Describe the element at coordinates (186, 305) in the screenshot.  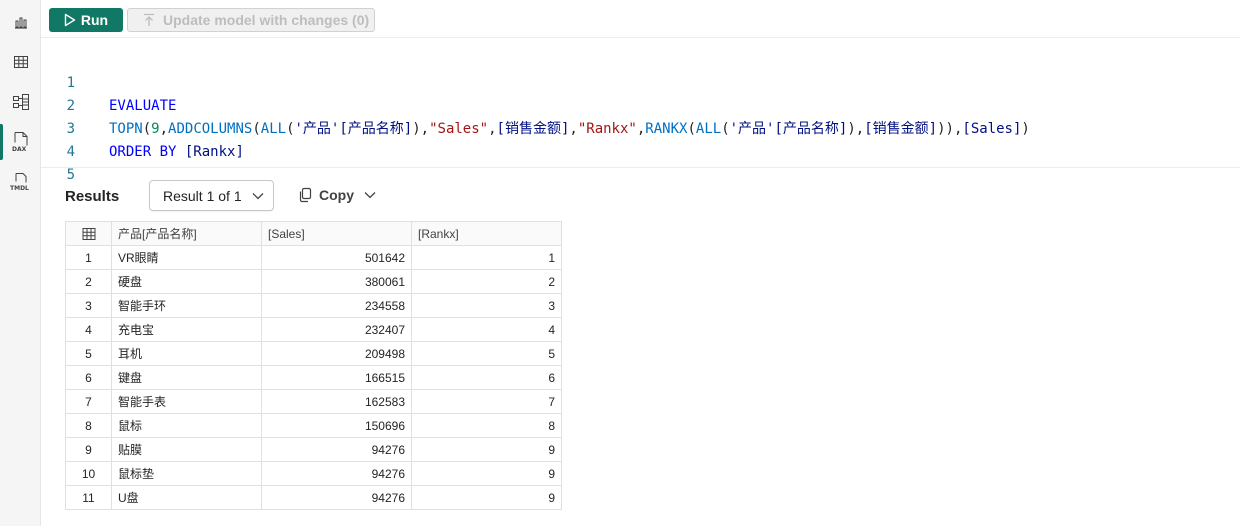
I see `product-name-cell: 智能手环` at that location.